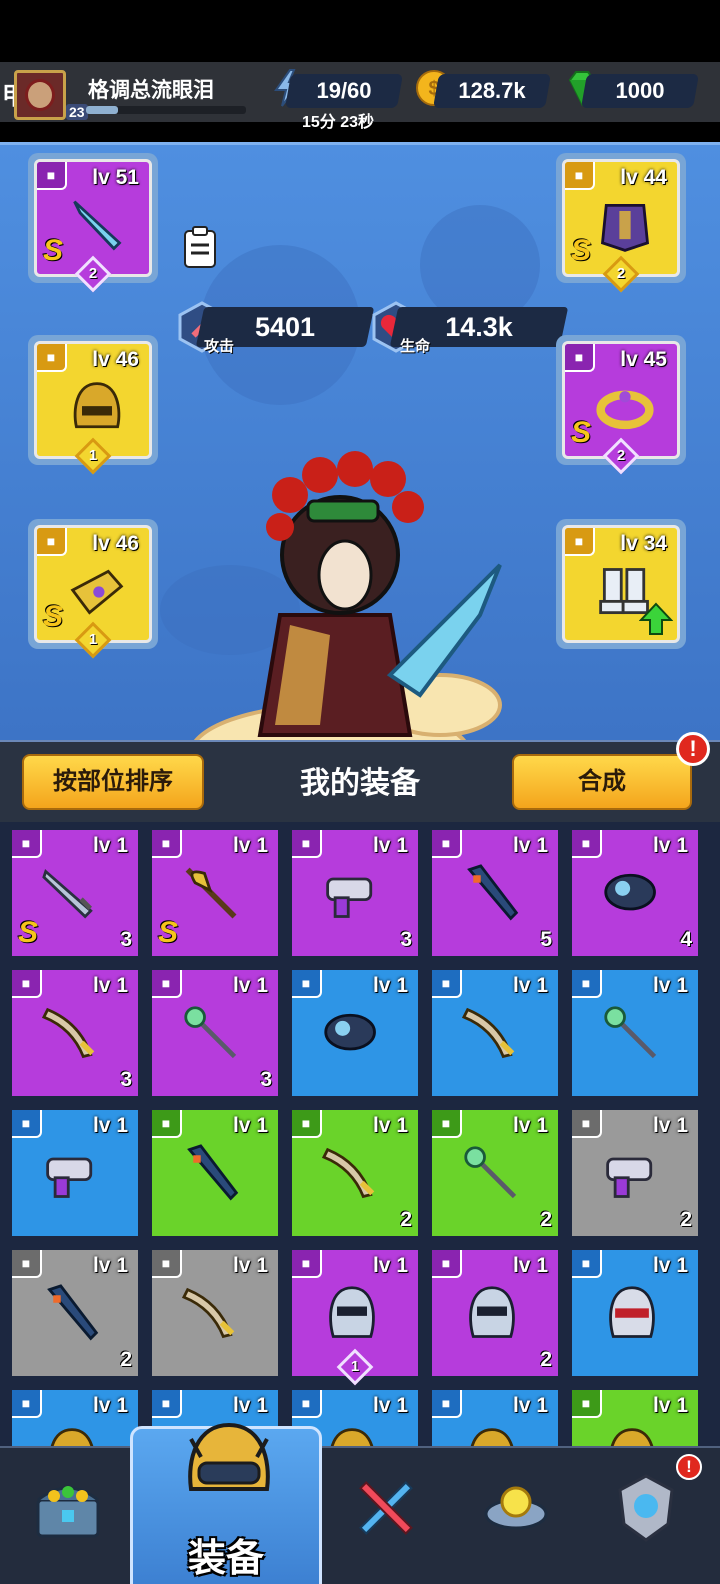 Image resolution: width=720 pixels, height=1584 pixels. I want to click on ufo-icon, so click(516, 1508).